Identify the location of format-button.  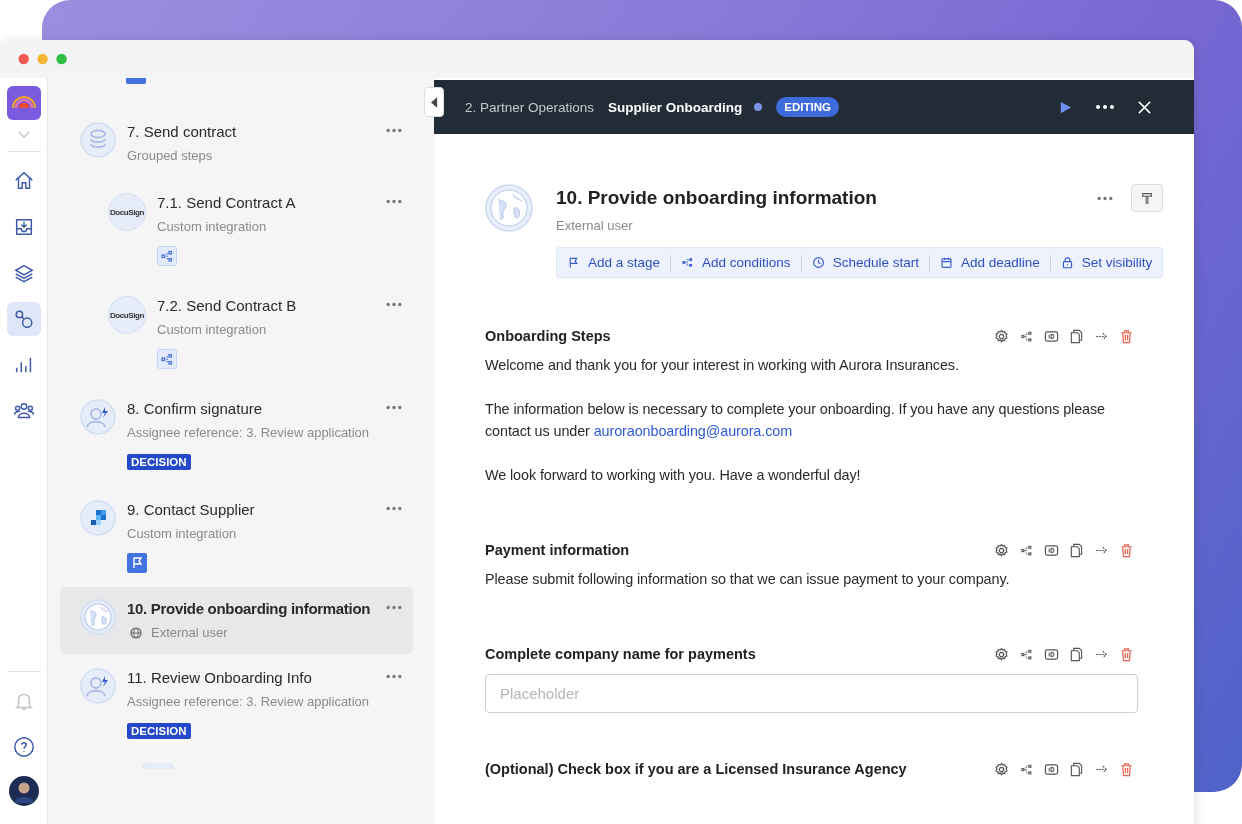
(1147, 198).